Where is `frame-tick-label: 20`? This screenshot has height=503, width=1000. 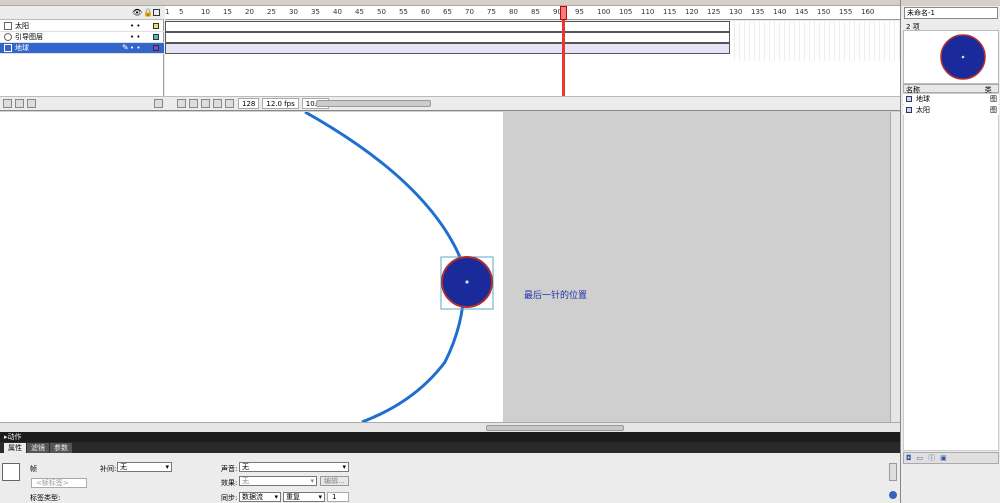
frame-tick-label: 20 is located at coordinates (249, 12).